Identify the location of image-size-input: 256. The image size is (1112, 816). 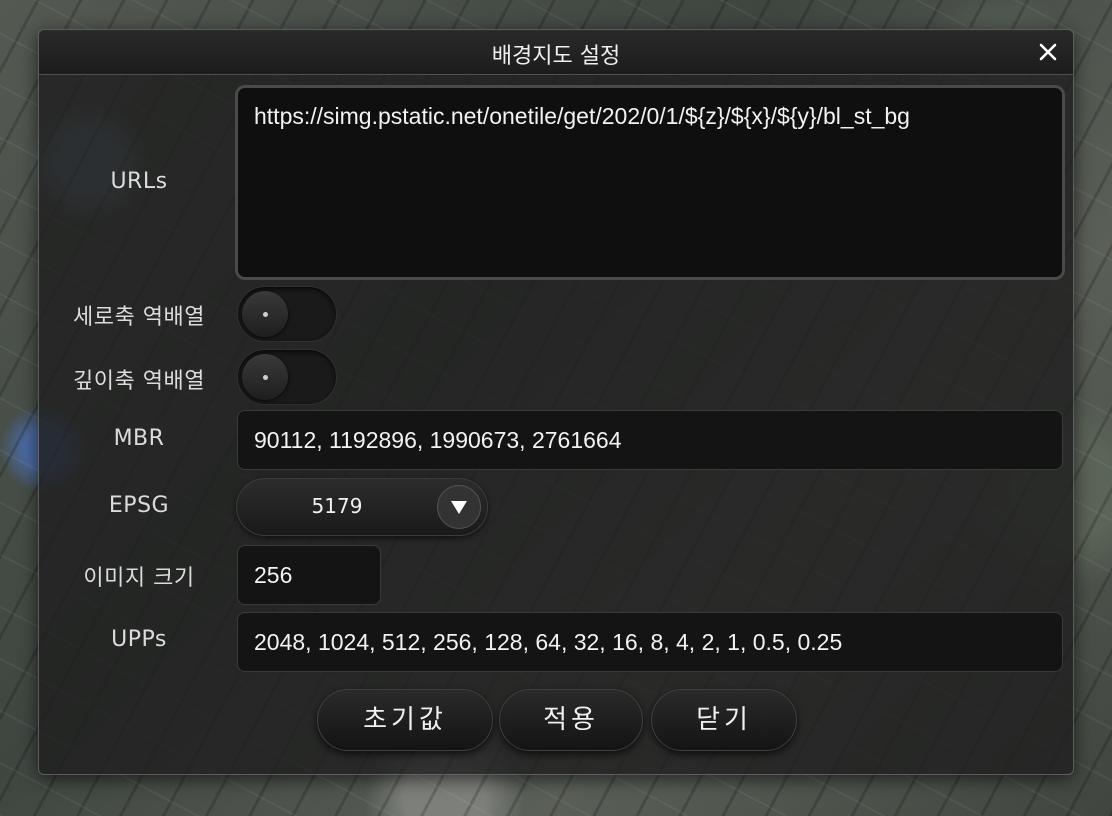
(309, 575).